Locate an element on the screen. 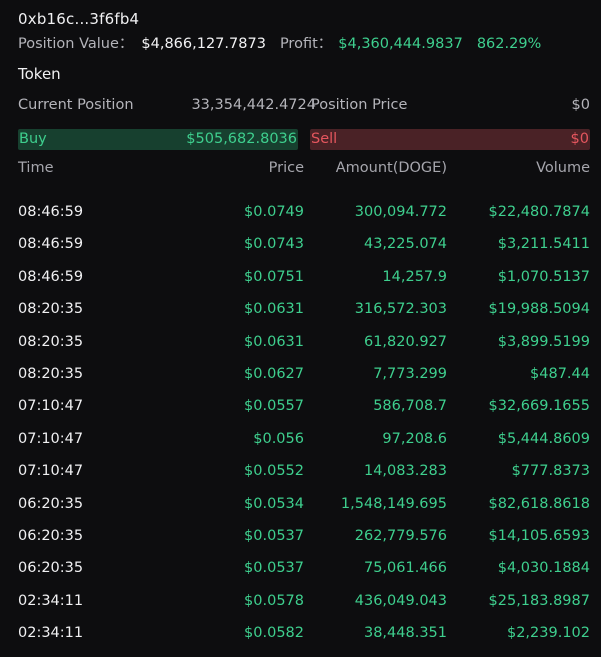  current-position-value: 33,354,442.4724 is located at coordinates (253, 105).